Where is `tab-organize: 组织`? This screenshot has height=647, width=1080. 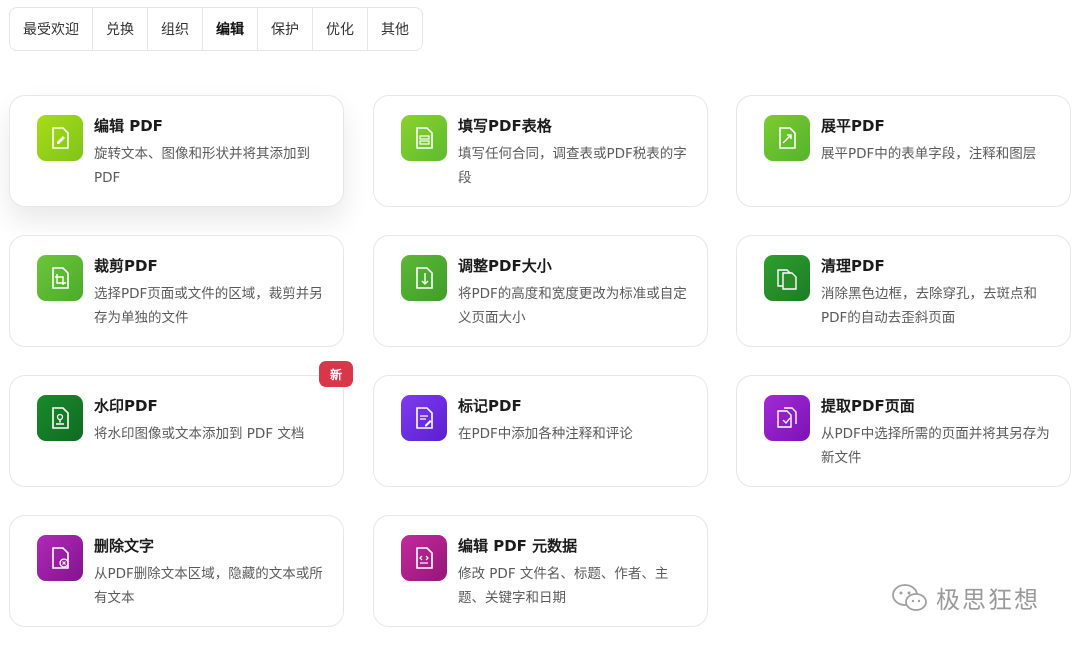 tab-organize: 组织 is located at coordinates (175, 29).